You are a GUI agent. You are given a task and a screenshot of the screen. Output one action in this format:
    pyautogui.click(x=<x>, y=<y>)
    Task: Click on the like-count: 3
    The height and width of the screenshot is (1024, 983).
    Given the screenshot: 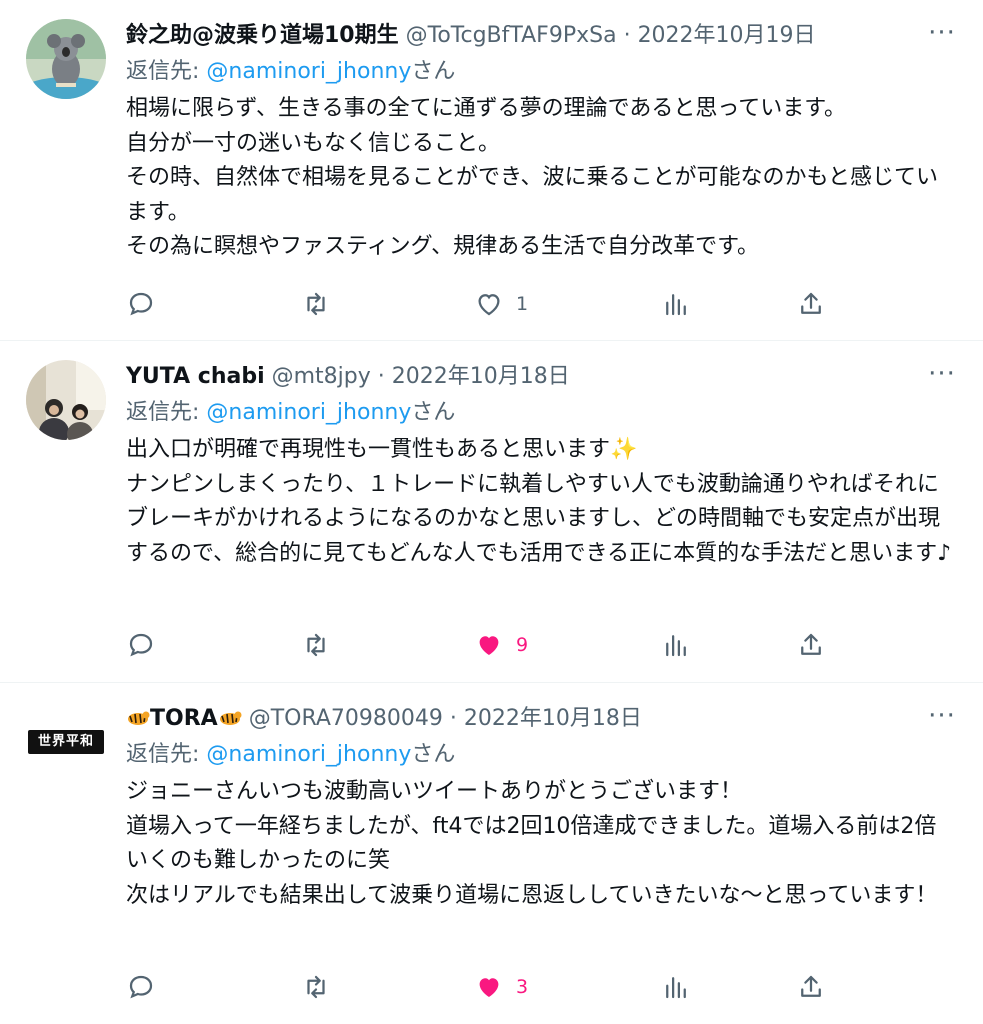 What is the action you would take?
    pyautogui.click(x=522, y=987)
    